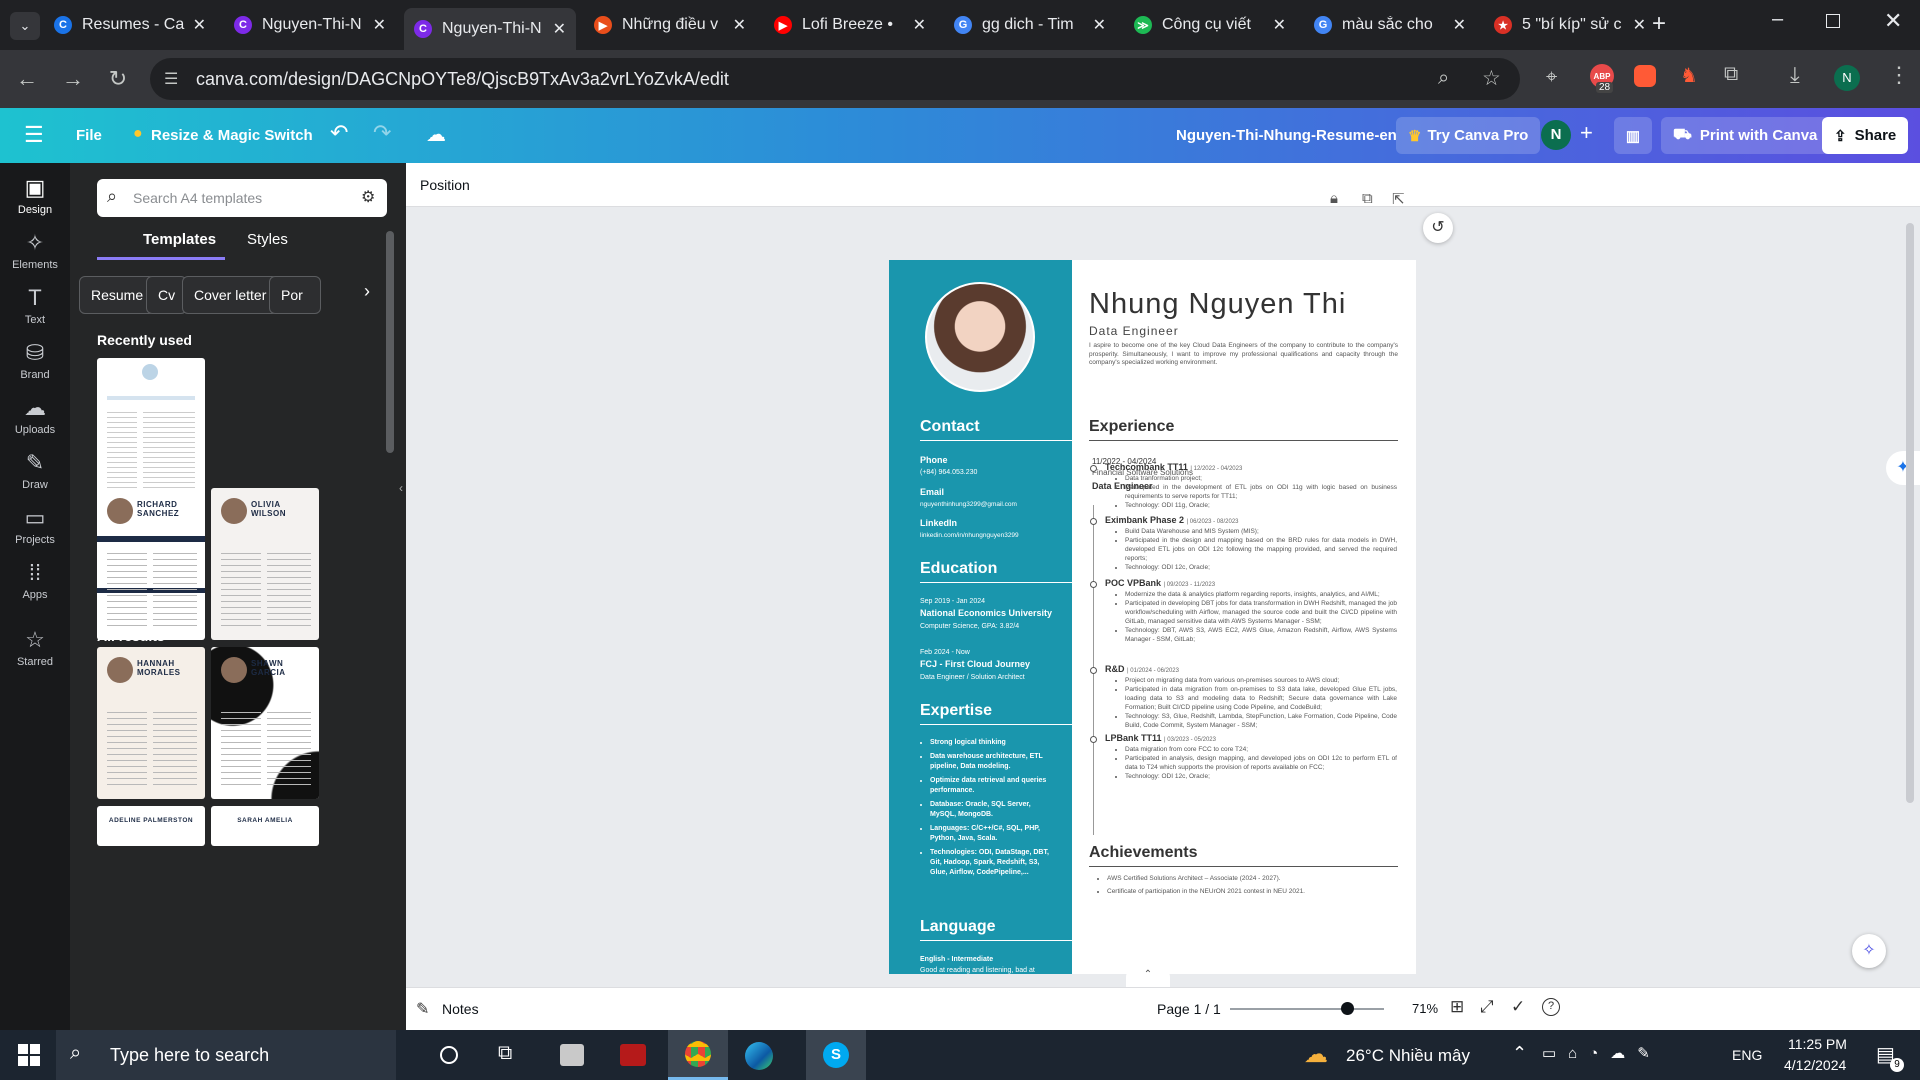  Describe the element at coordinates (230, 295) in the screenshot. I see `filter-chip: Cover letter` at that location.